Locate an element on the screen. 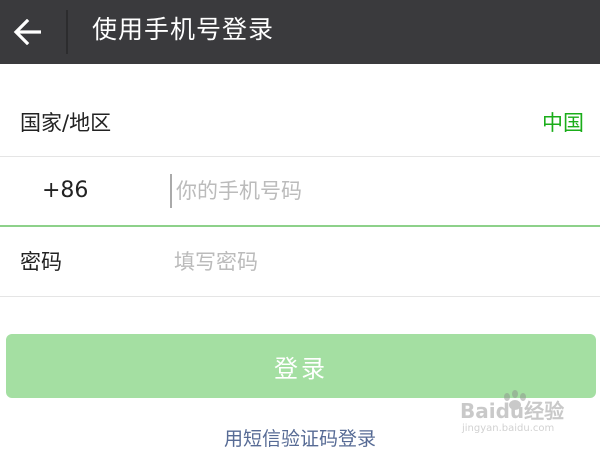 Image resolution: width=600 pixels, height=451 pixels. phone-number-input is located at coordinates (373, 191).